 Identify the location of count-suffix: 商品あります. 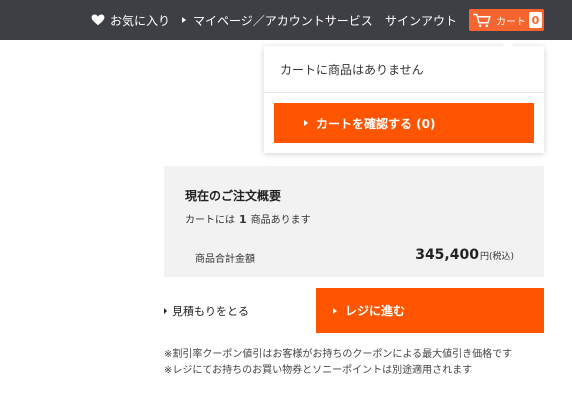
(280, 220).